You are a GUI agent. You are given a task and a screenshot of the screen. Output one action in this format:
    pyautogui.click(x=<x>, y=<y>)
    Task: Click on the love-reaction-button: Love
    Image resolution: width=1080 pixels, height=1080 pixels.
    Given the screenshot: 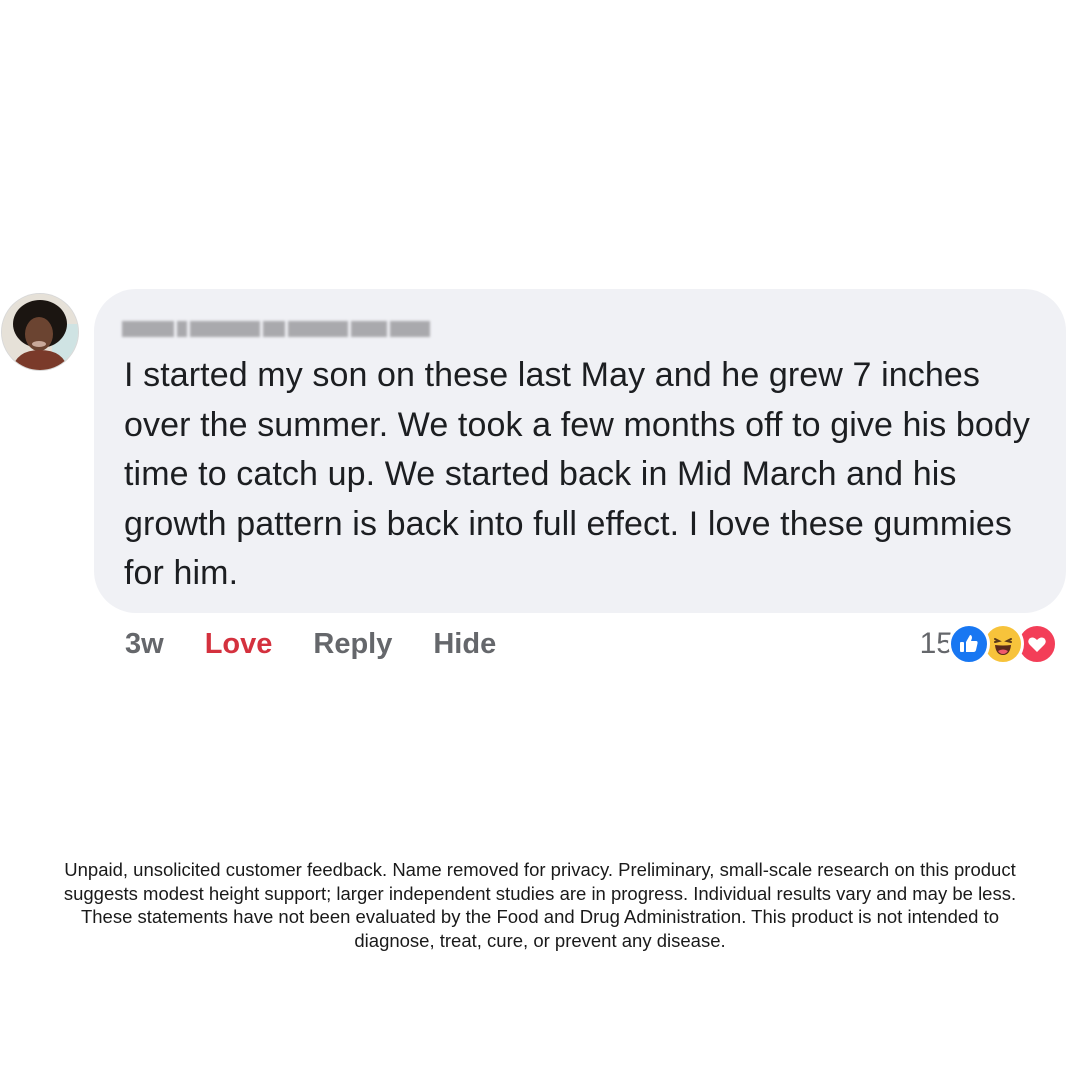 What is the action you would take?
    pyautogui.click(x=239, y=644)
    